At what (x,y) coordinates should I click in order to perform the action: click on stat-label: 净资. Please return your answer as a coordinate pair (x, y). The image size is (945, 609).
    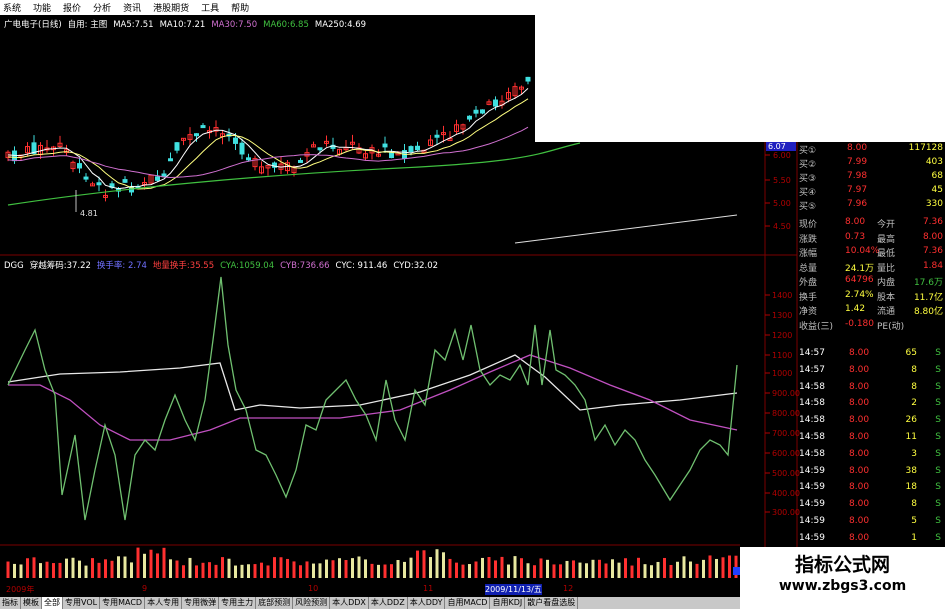
    Looking at the image, I should click on (808, 312).